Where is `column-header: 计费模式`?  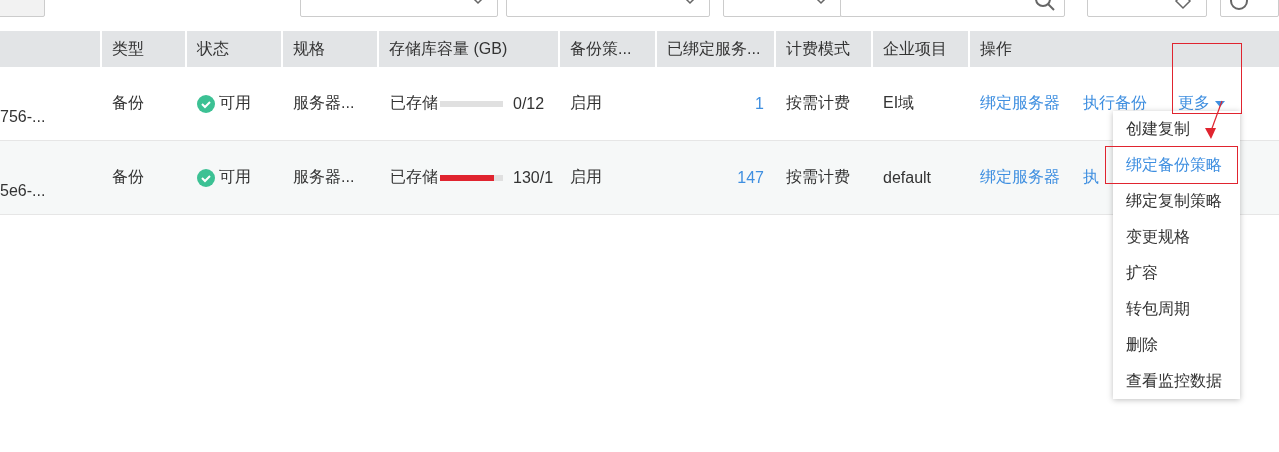 column-header: 计费模式 is located at coordinates (818, 48).